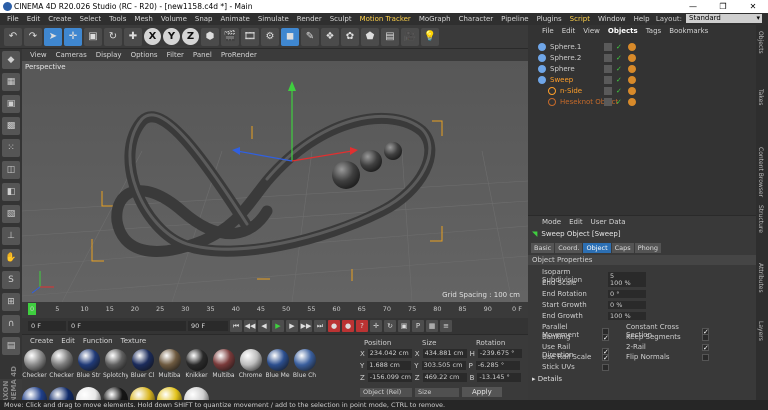  I want to click on light-icon: 💡, so click(430, 36).